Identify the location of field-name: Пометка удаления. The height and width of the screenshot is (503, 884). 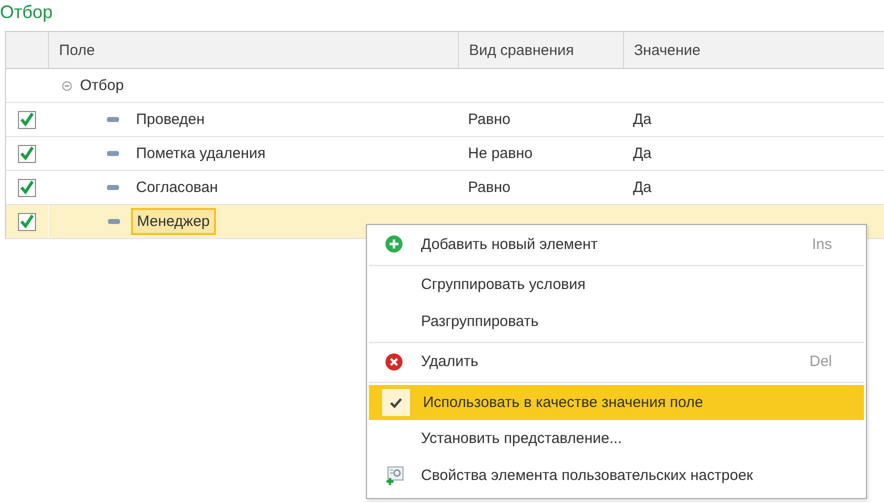
(201, 154).